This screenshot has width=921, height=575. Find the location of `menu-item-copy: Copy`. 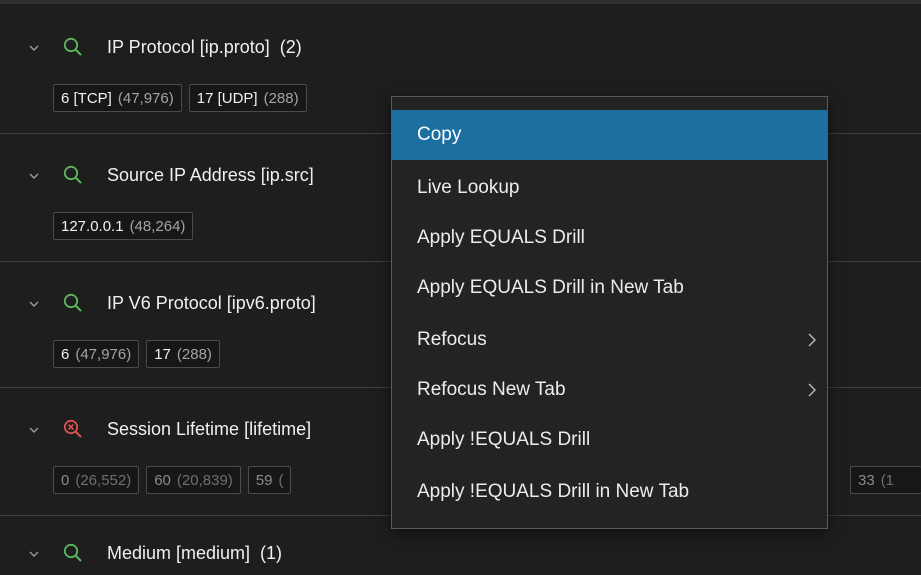

menu-item-copy: Copy is located at coordinates (609, 135).